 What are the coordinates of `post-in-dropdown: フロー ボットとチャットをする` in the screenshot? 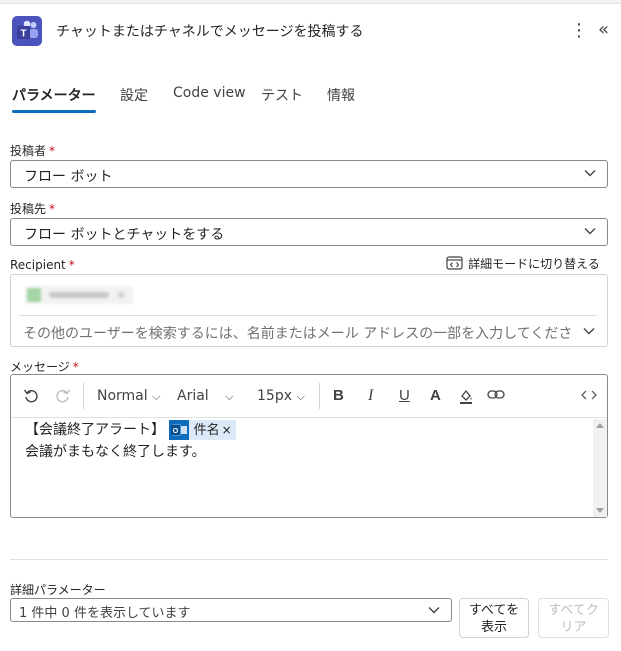 It's located at (309, 232).